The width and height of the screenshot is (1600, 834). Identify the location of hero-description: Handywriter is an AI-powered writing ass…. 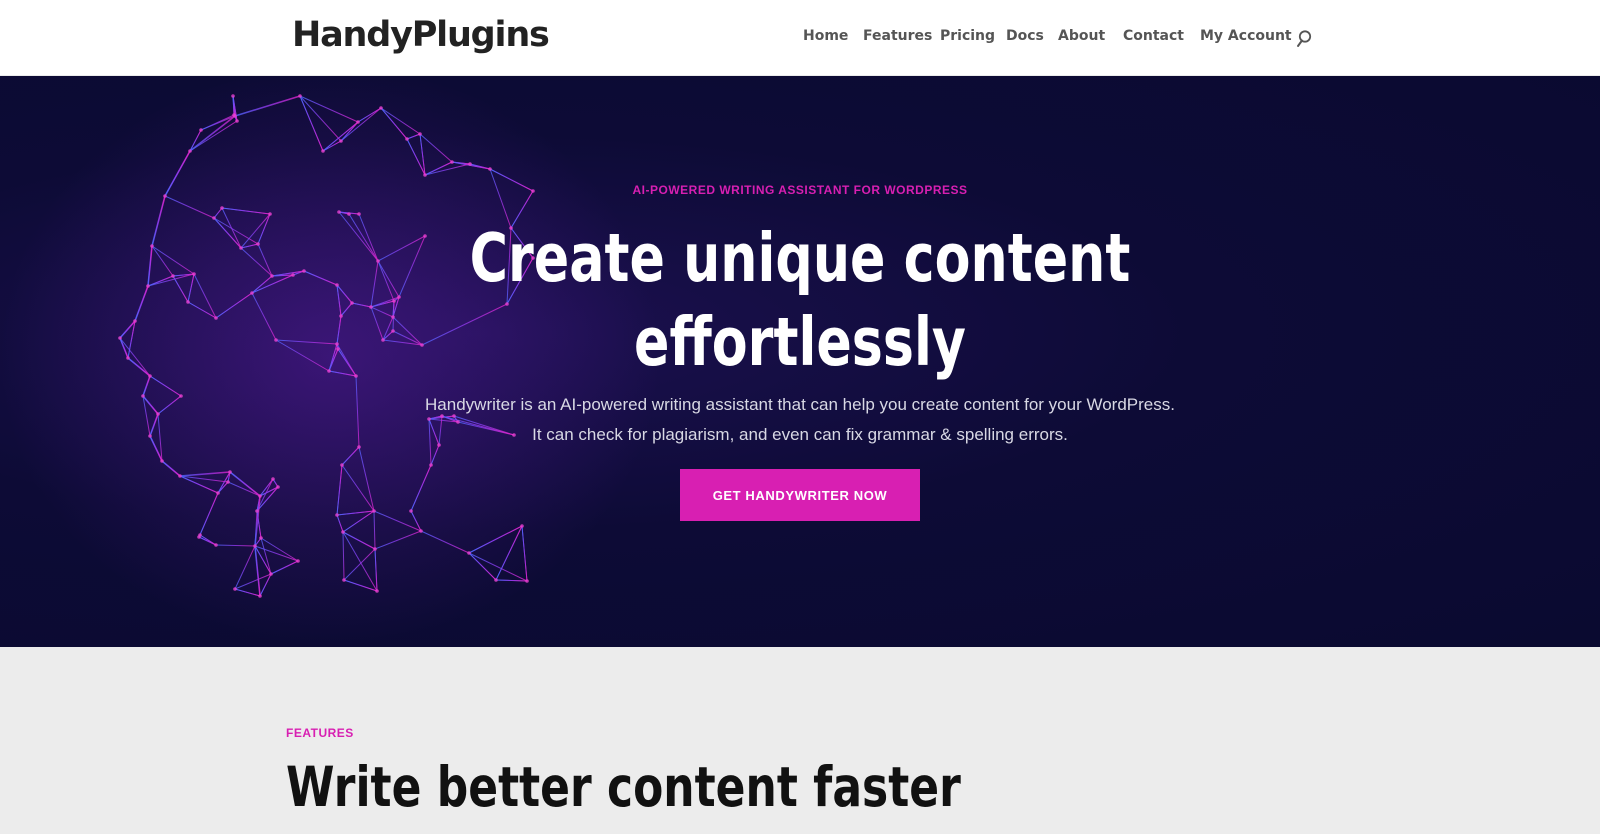
(800, 420).